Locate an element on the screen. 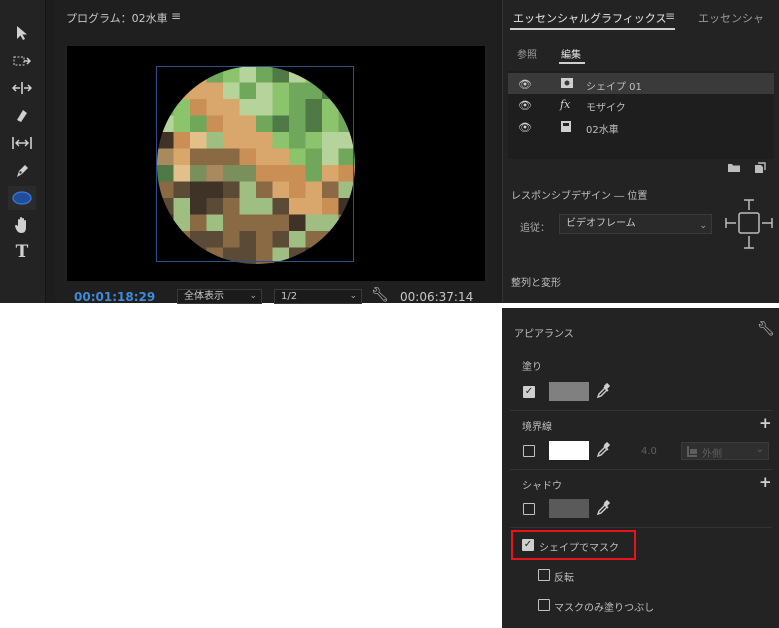 This screenshot has height=628, width=779. edit-tab-indicator is located at coordinates (572, 63).